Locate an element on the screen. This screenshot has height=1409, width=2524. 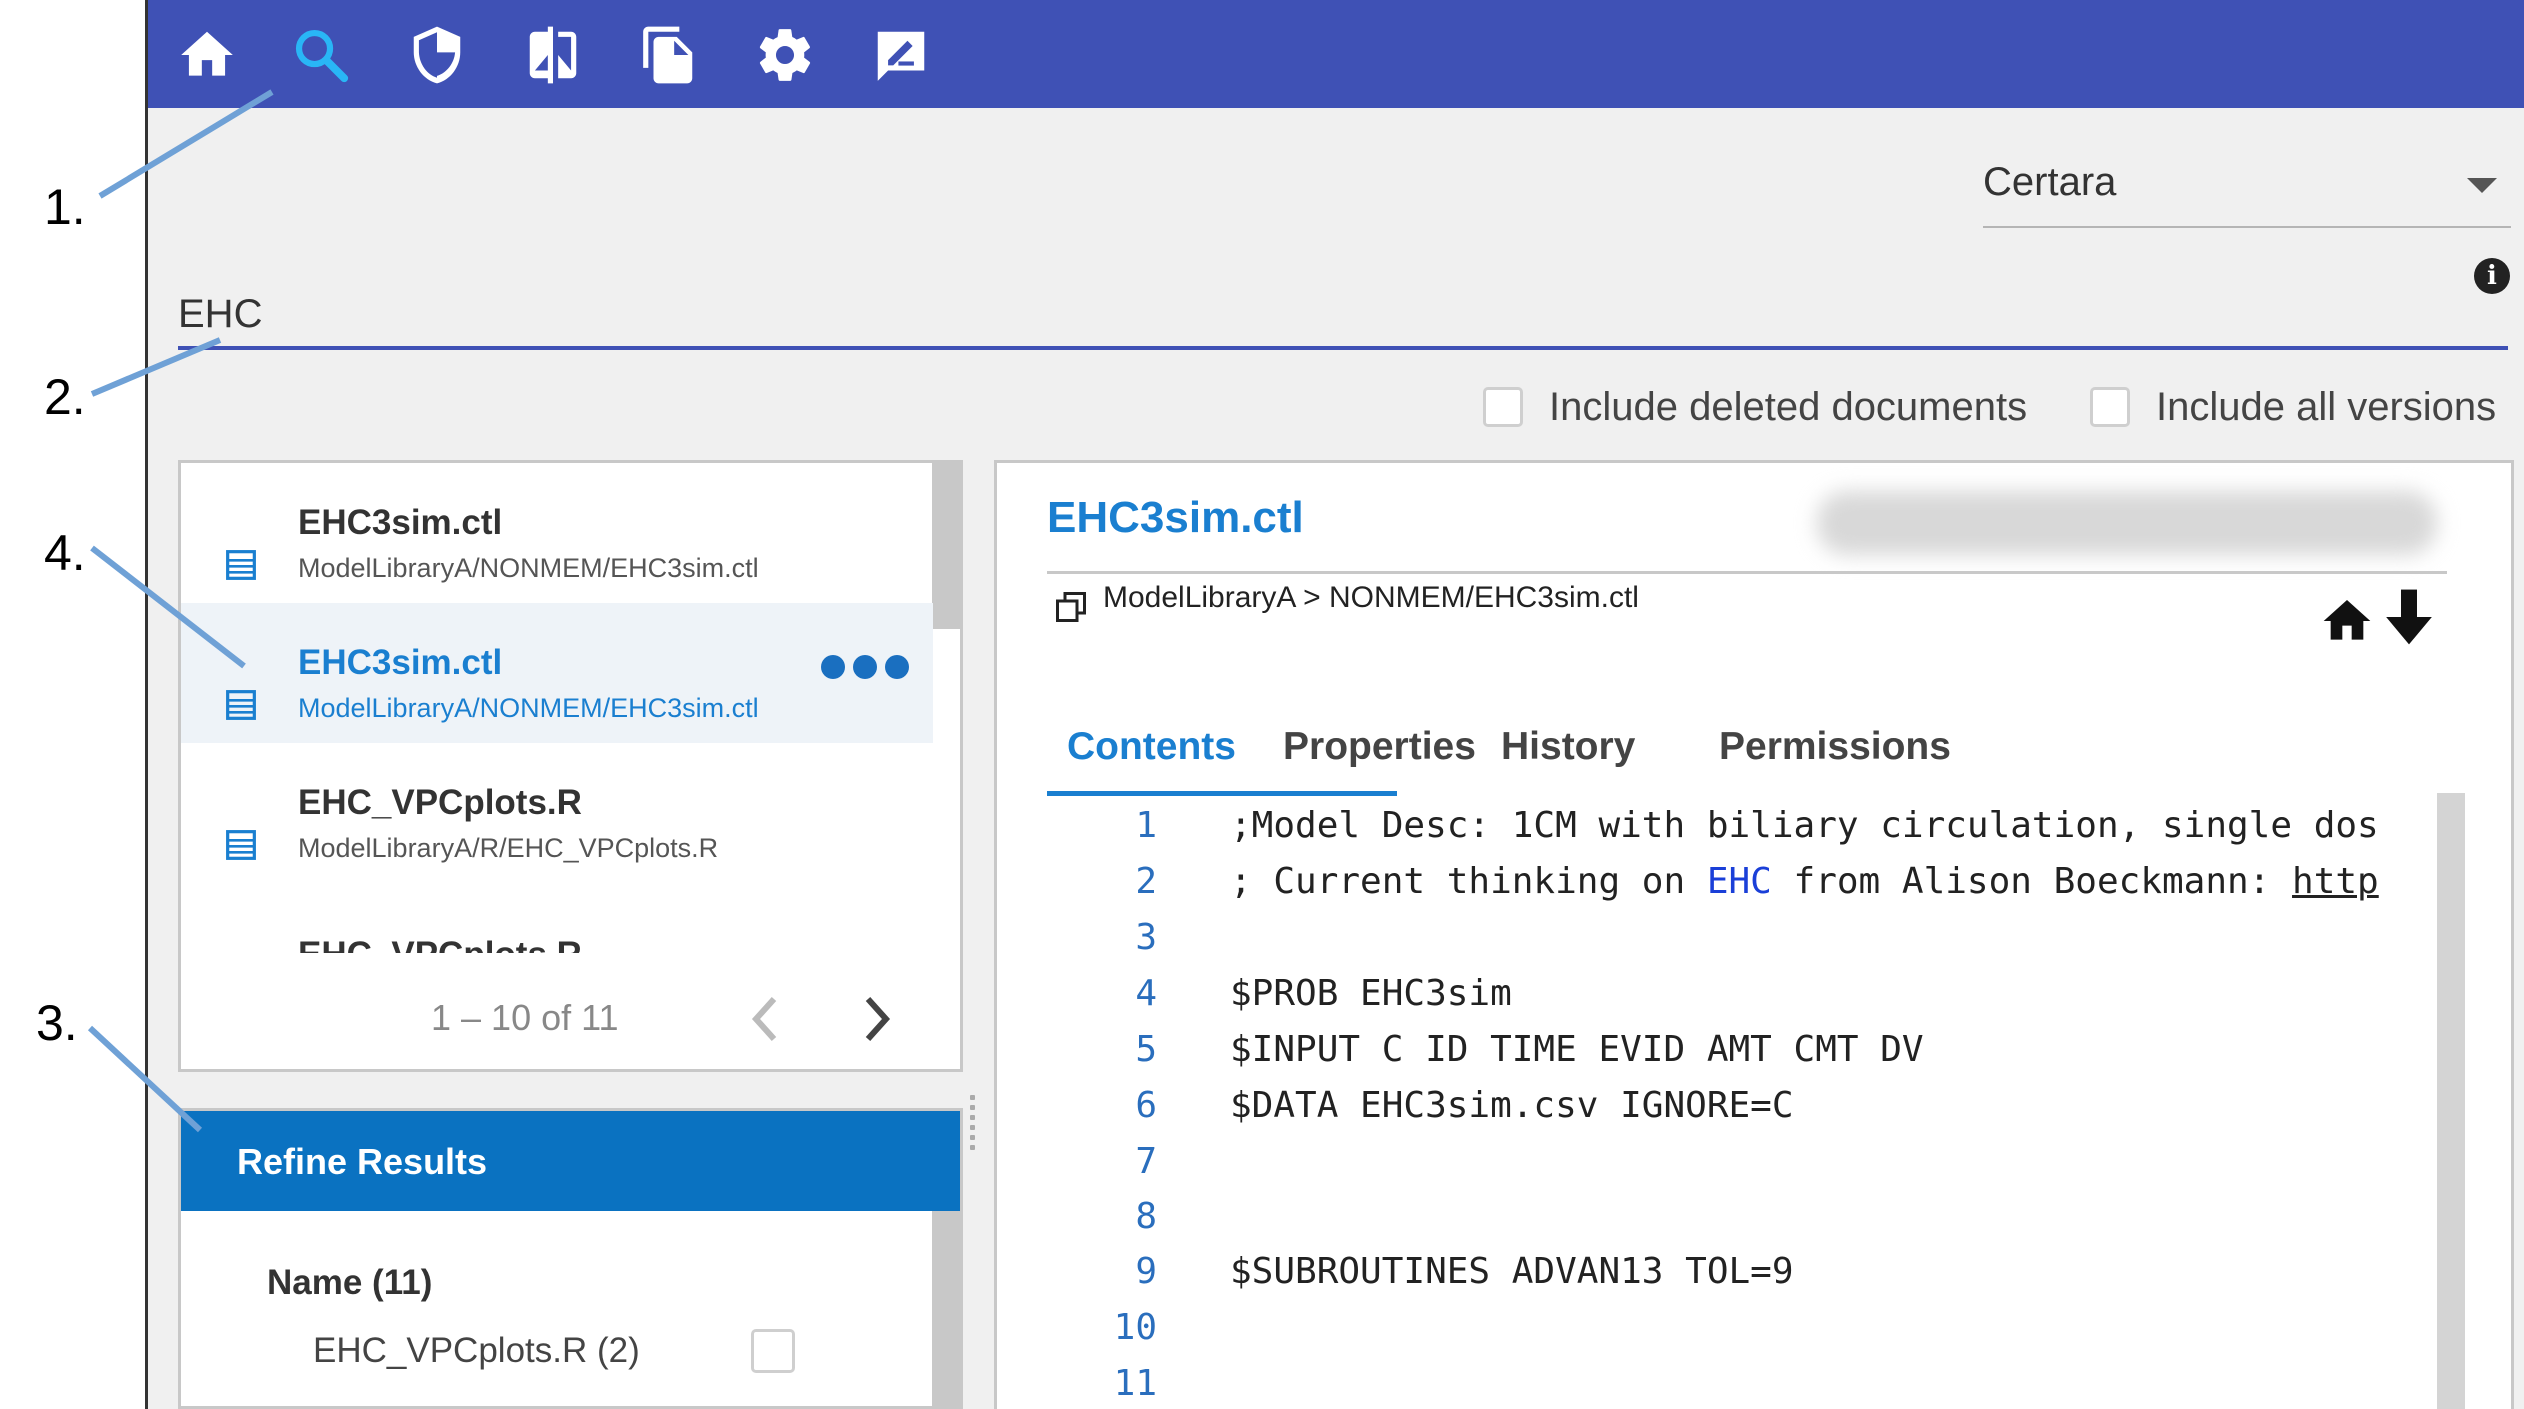
code-line: 5 $INPUT C ID TIME EVID AMT CMT DV is located at coordinates (1737, 1057).